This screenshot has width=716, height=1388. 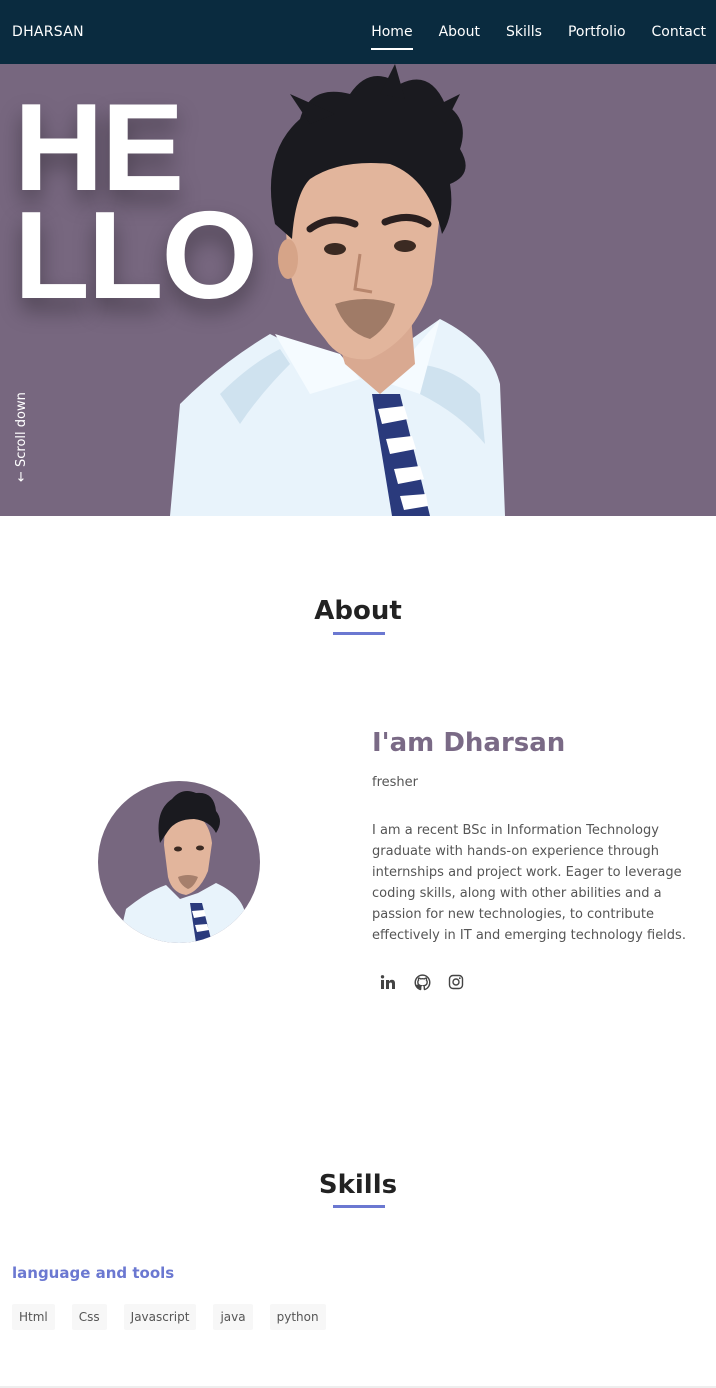 I want to click on about-avatar, so click(x=179, y=862).